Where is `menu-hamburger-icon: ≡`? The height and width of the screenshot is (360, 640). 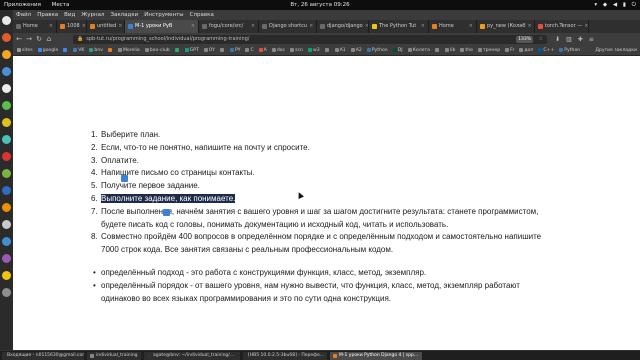 menu-hamburger-icon: ≡ is located at coordinates (591, 39).